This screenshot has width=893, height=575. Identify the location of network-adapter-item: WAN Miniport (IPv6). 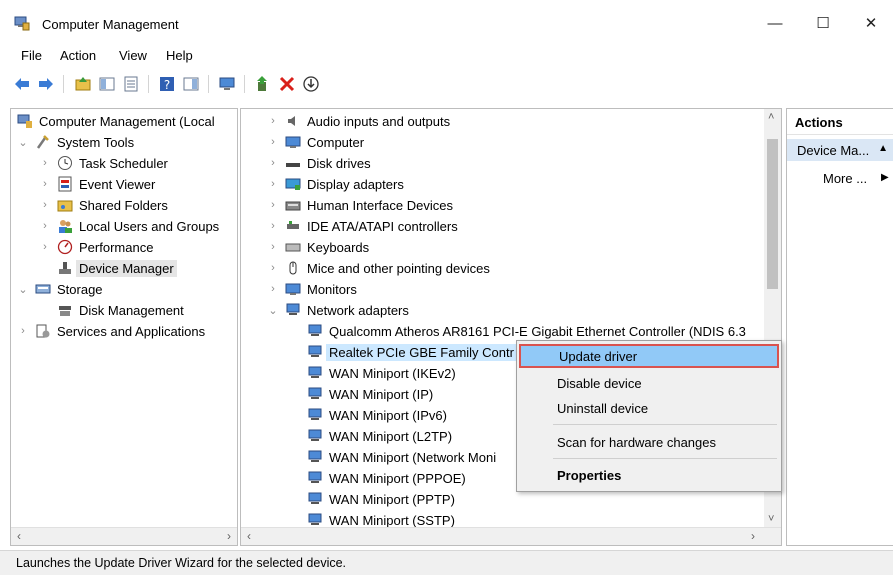
(377, 415).